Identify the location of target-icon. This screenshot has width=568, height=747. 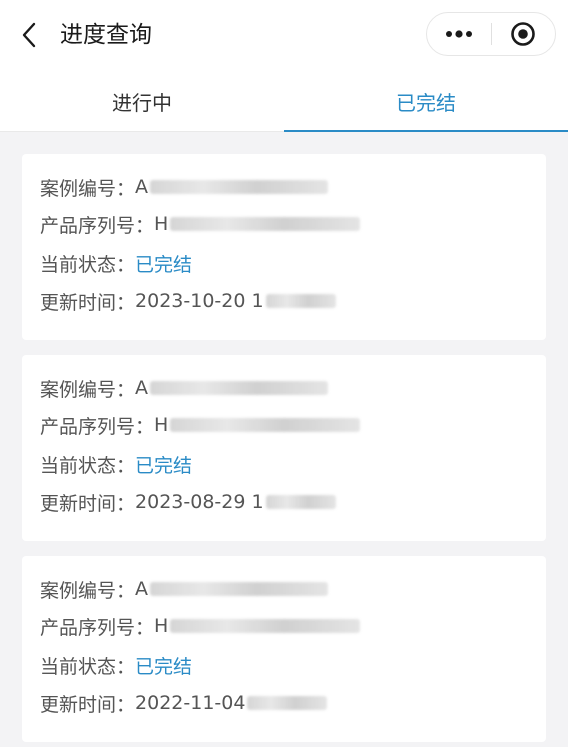
(523, 34).